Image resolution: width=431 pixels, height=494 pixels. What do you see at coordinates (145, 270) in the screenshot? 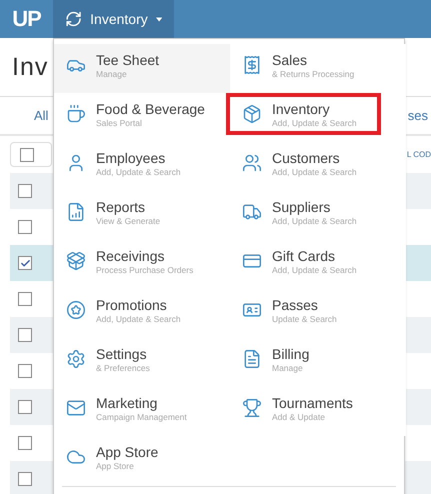
I see `menu-item-subtitle: Process Purchase Orders` at bounding box center [145, 270].